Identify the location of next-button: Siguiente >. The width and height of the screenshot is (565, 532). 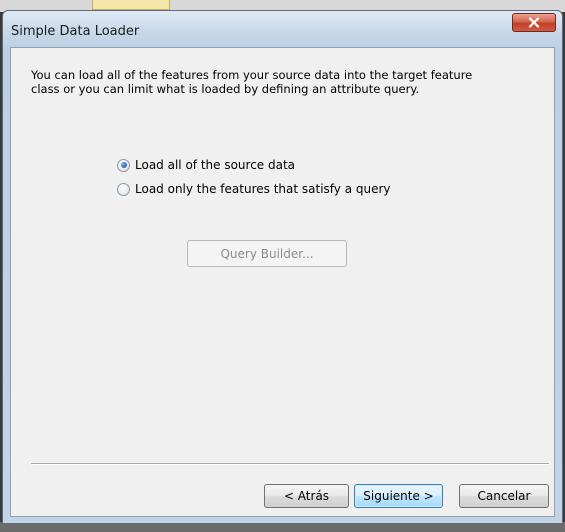
(398, 496).